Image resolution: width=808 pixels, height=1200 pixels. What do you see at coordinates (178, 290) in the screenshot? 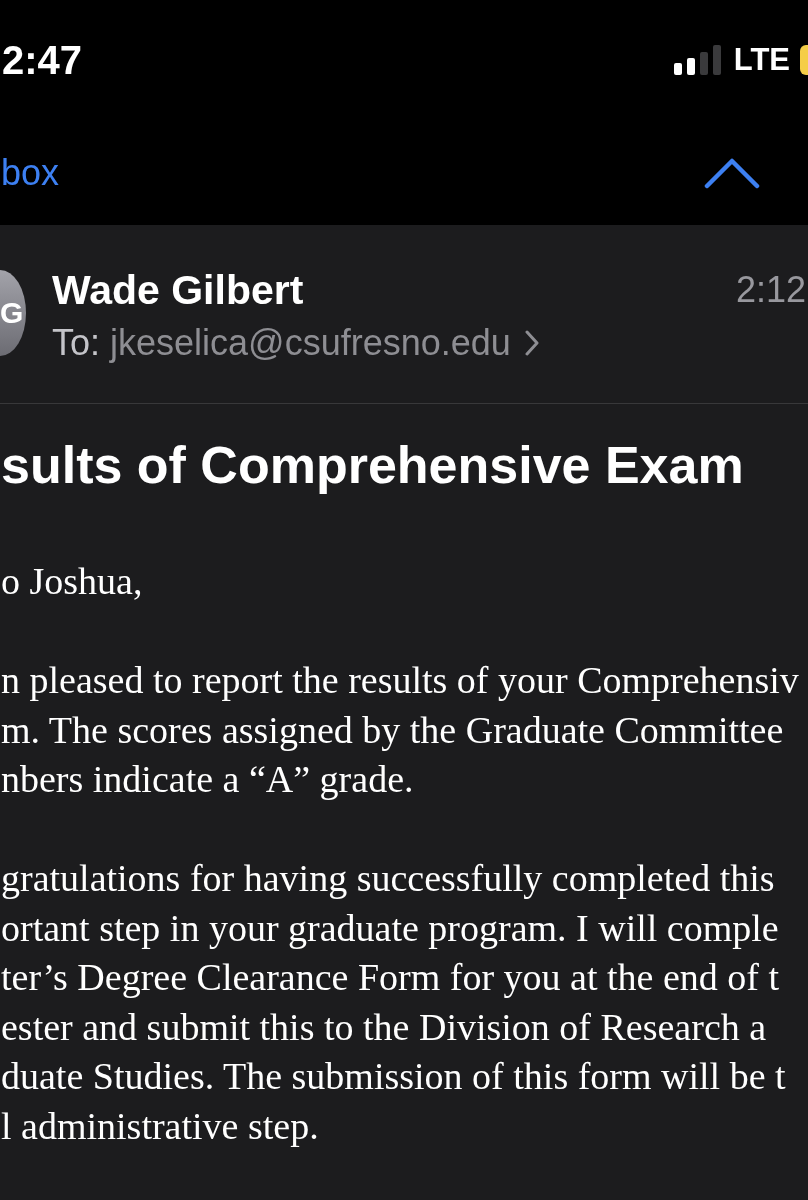
I see `sender-name: Wade Gilbert` at bounding box center [178, 290].